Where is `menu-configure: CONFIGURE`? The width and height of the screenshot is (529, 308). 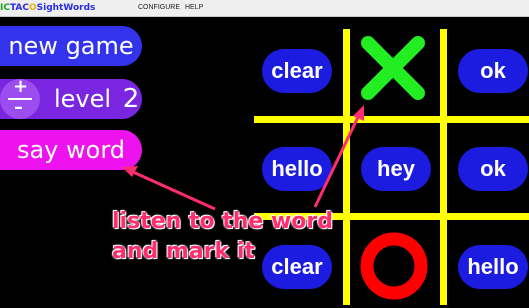 menu-configure: CONFIGURE is located at coordinates (159, 8).